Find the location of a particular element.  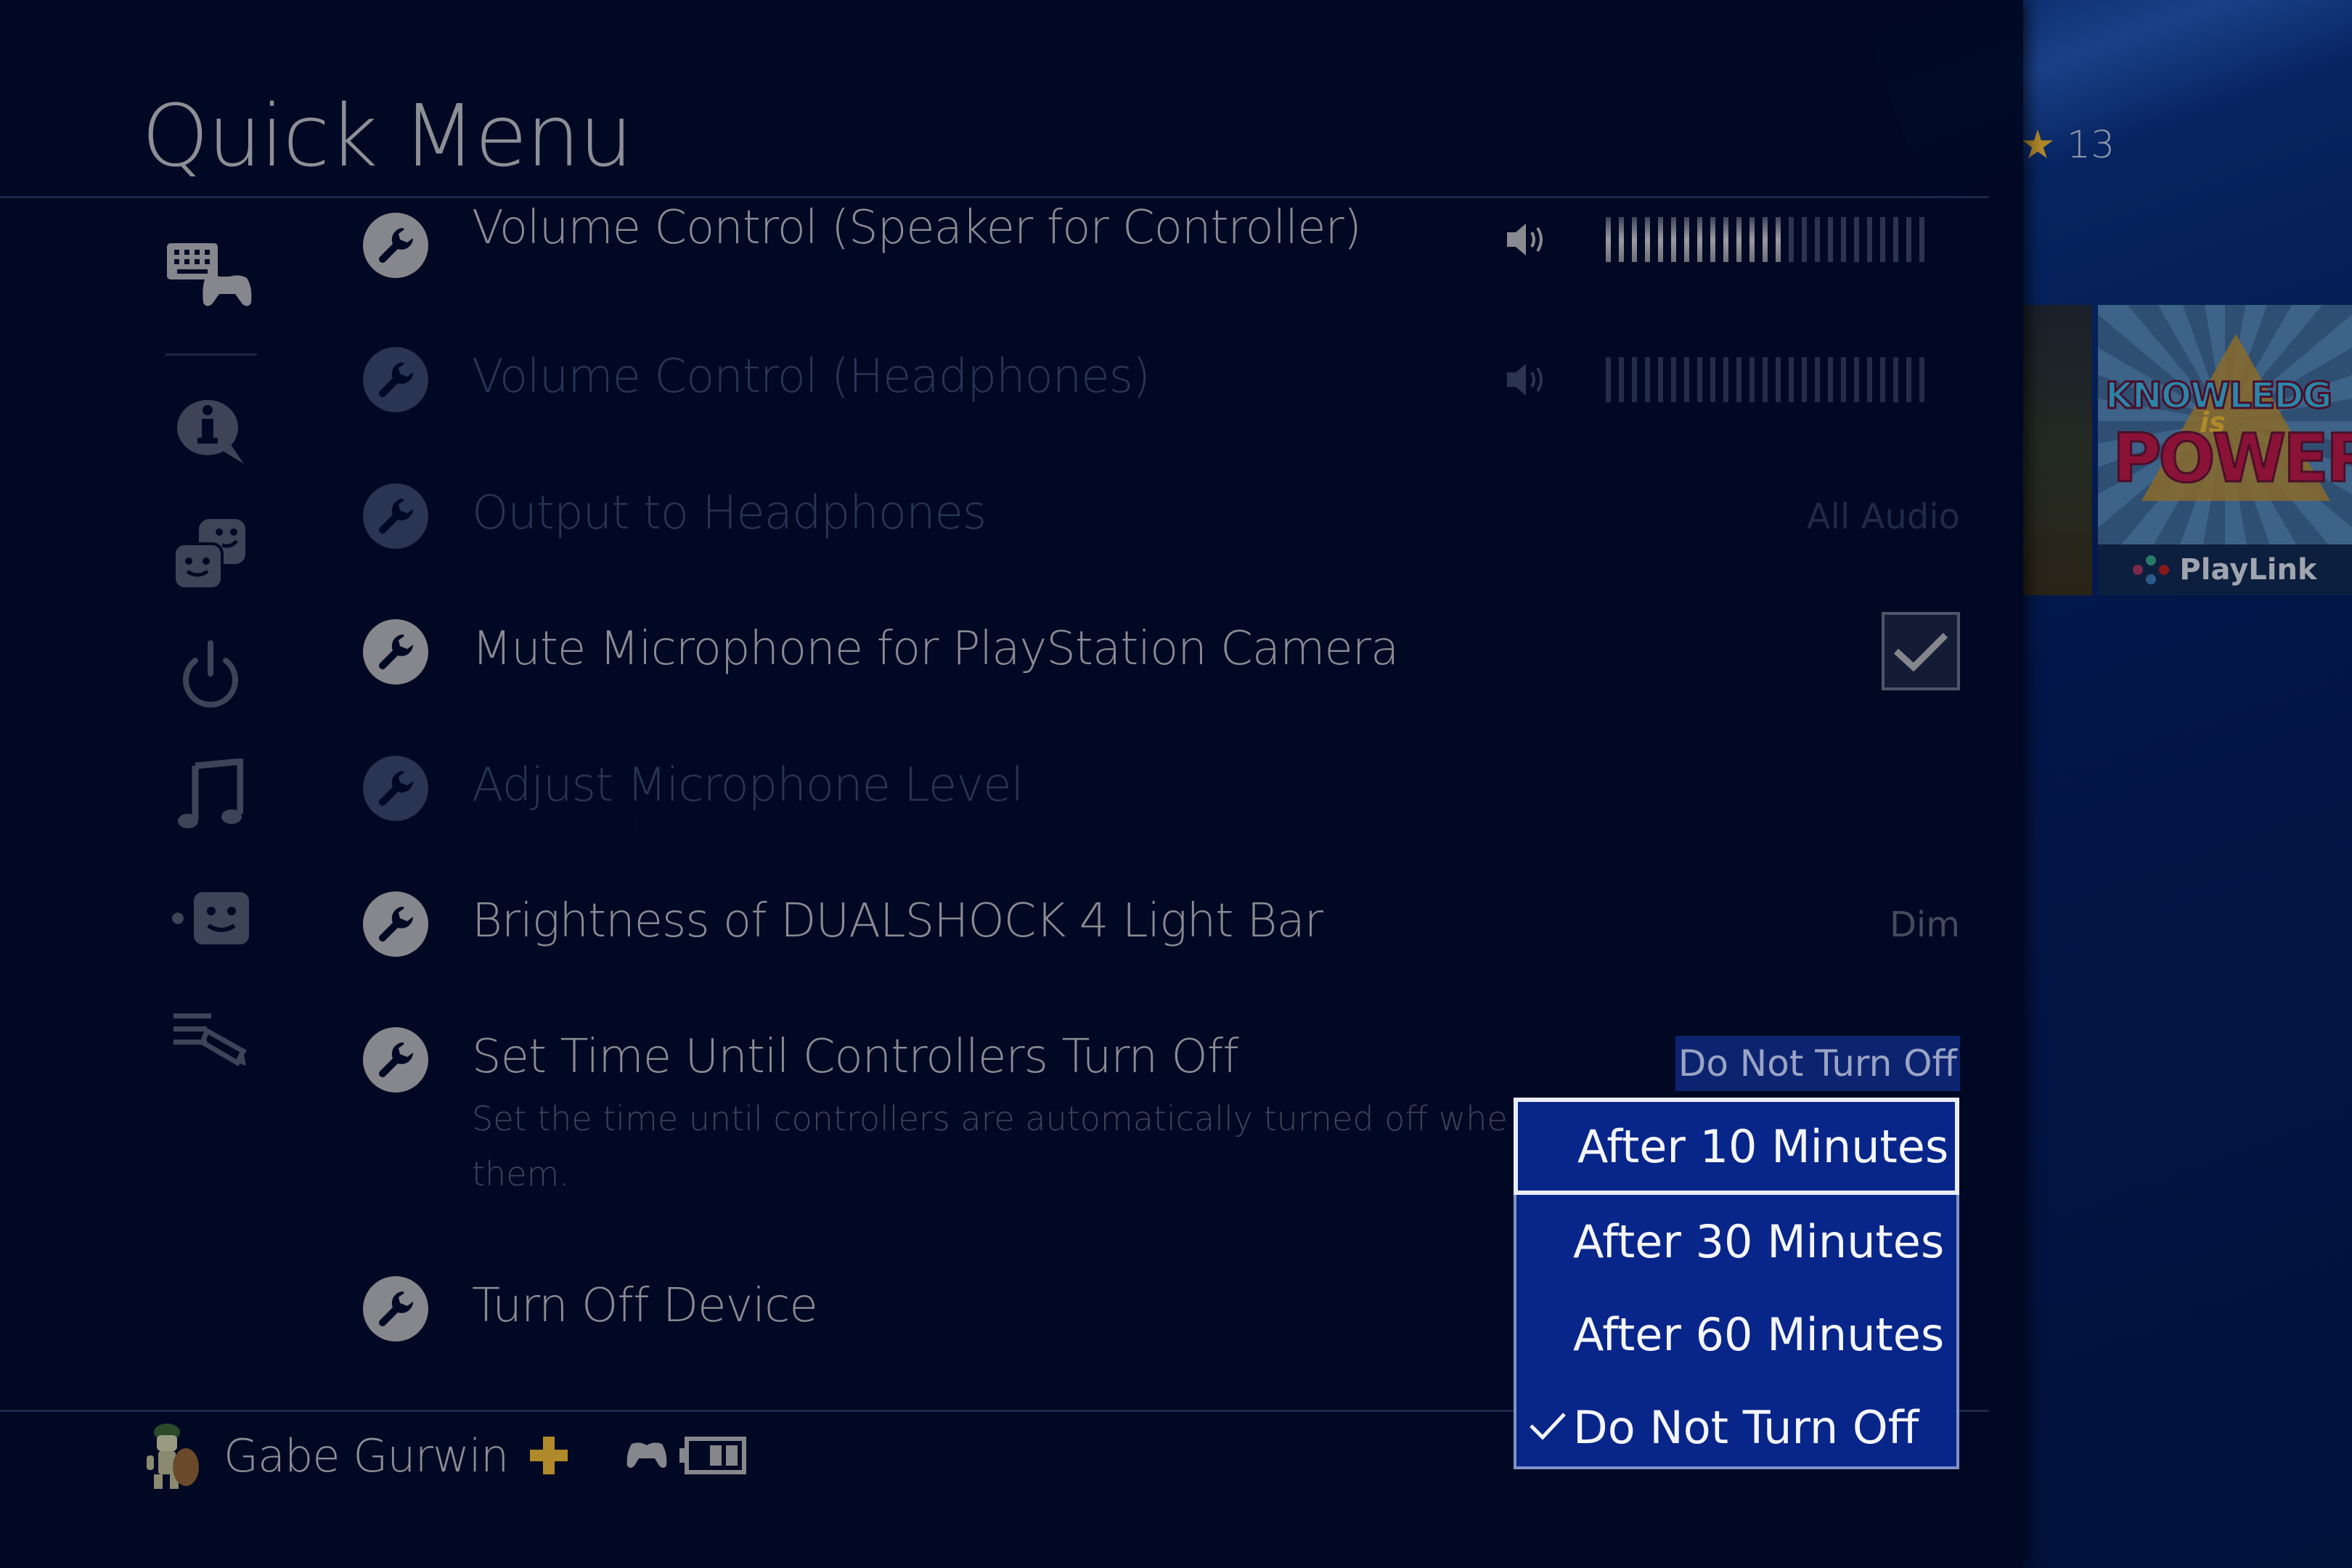

row-value: Dim is located at coordinates (1925, 925).